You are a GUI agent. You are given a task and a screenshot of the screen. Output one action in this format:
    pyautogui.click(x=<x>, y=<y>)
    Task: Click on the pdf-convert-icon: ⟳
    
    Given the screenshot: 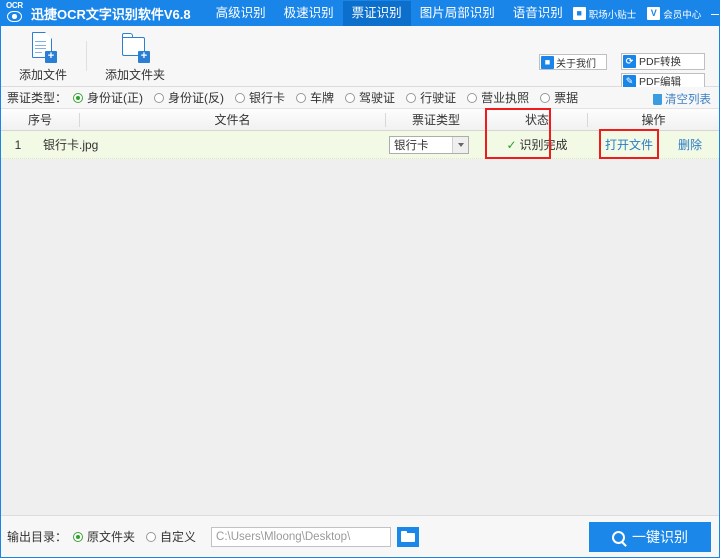 What is the action you would take?
    pyautogui.click(x=629, y=61)
    